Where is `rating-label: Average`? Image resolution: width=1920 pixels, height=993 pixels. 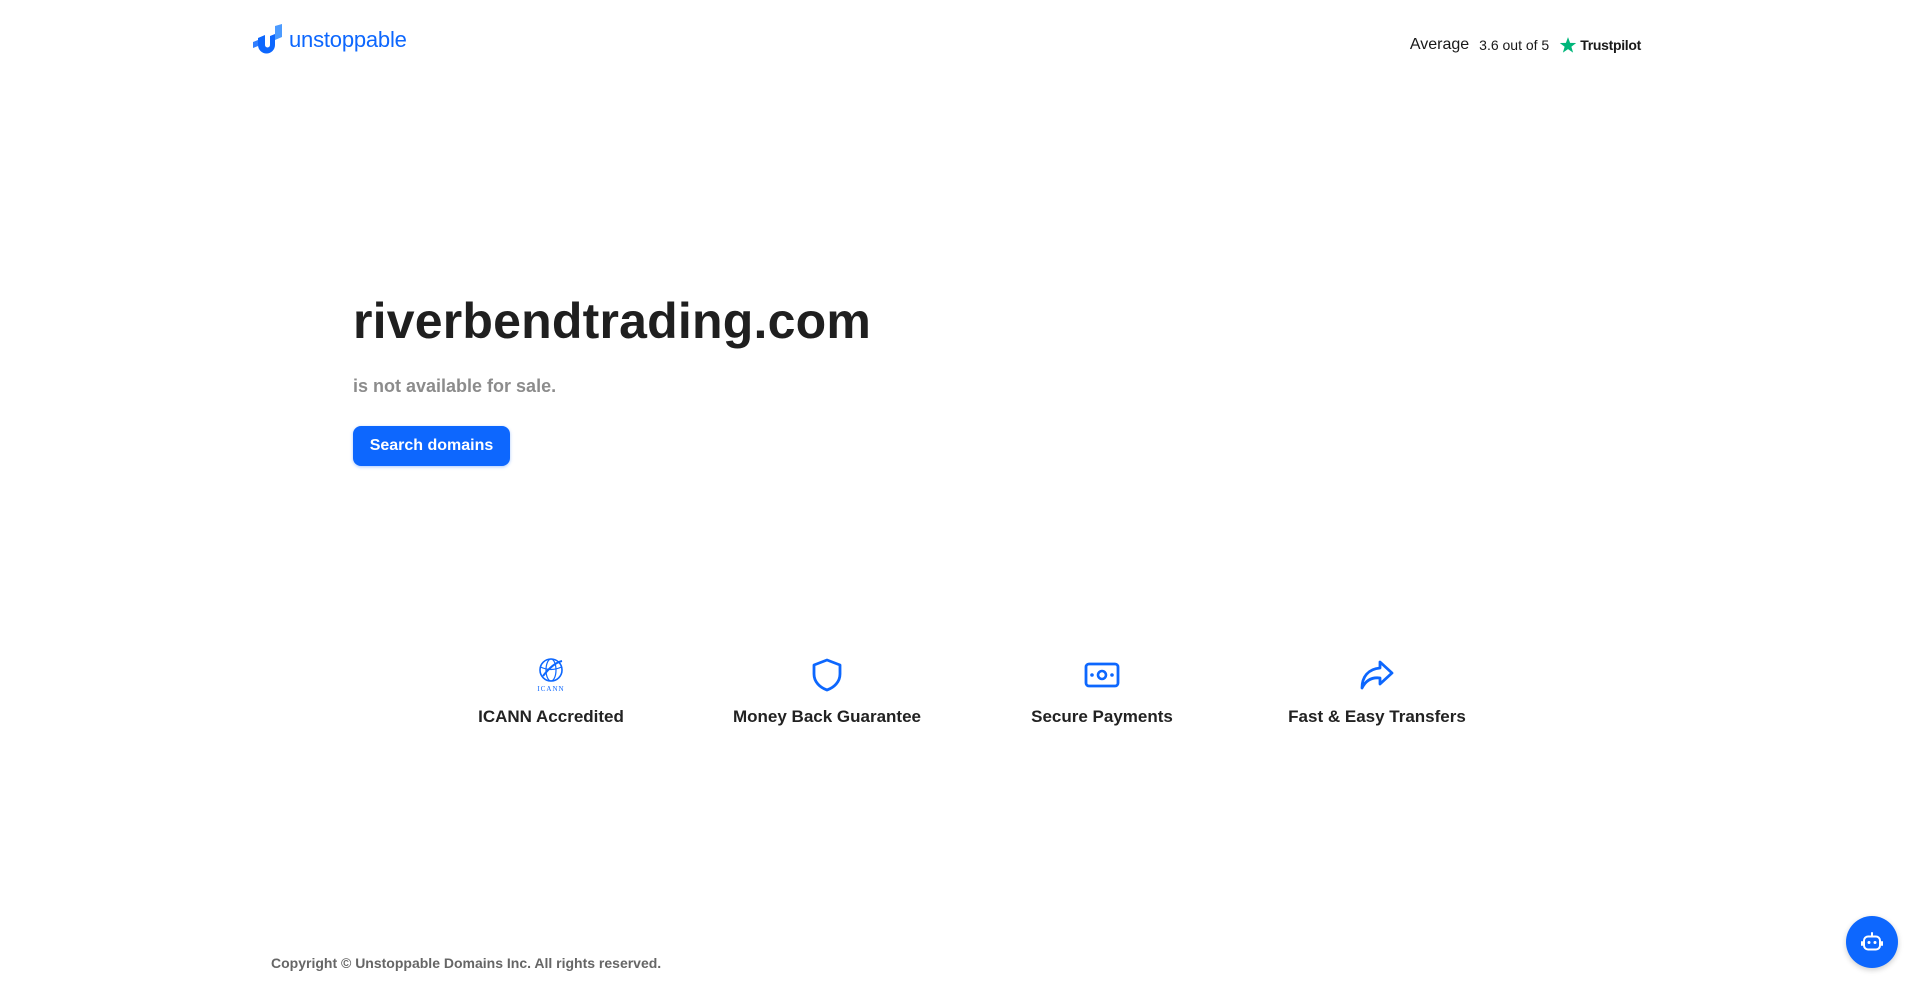
rating-label: Average is located at coordinates (1439, 44).